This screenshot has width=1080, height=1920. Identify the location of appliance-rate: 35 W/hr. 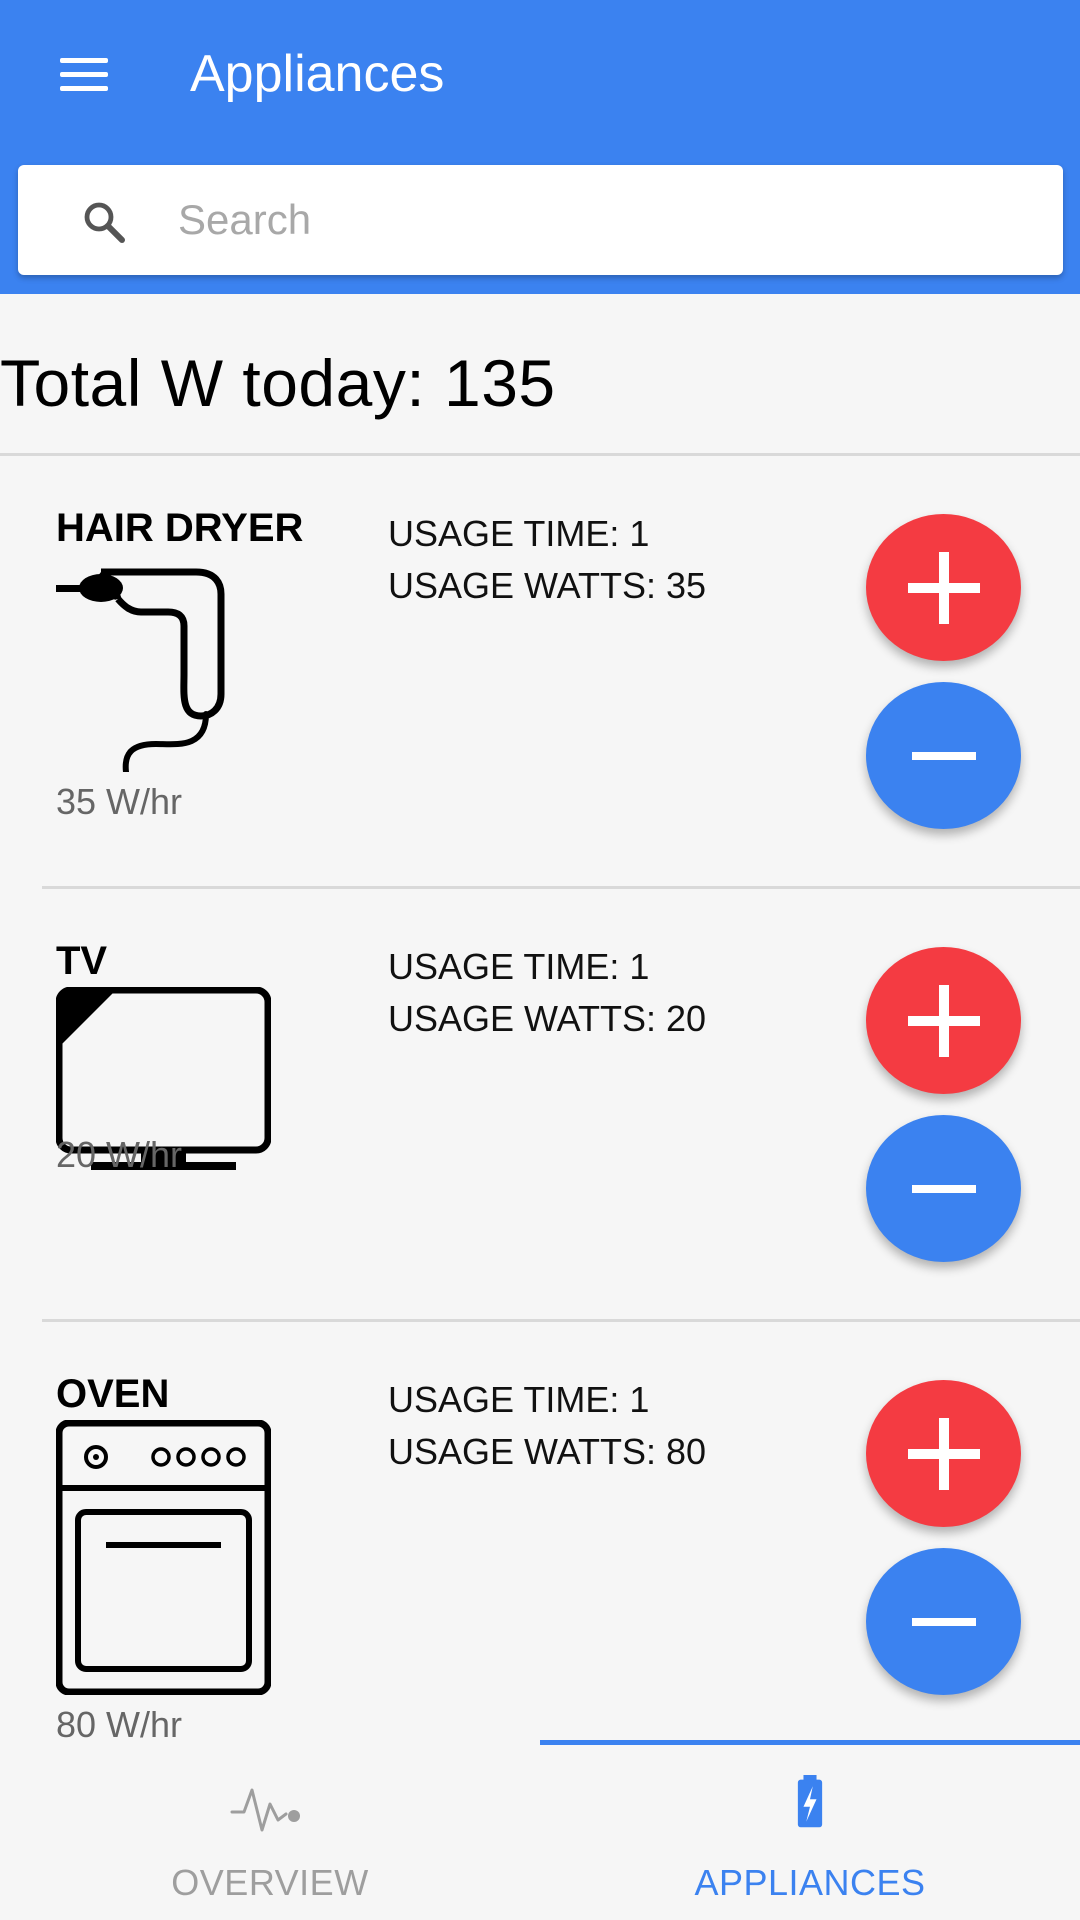
(119, 801).